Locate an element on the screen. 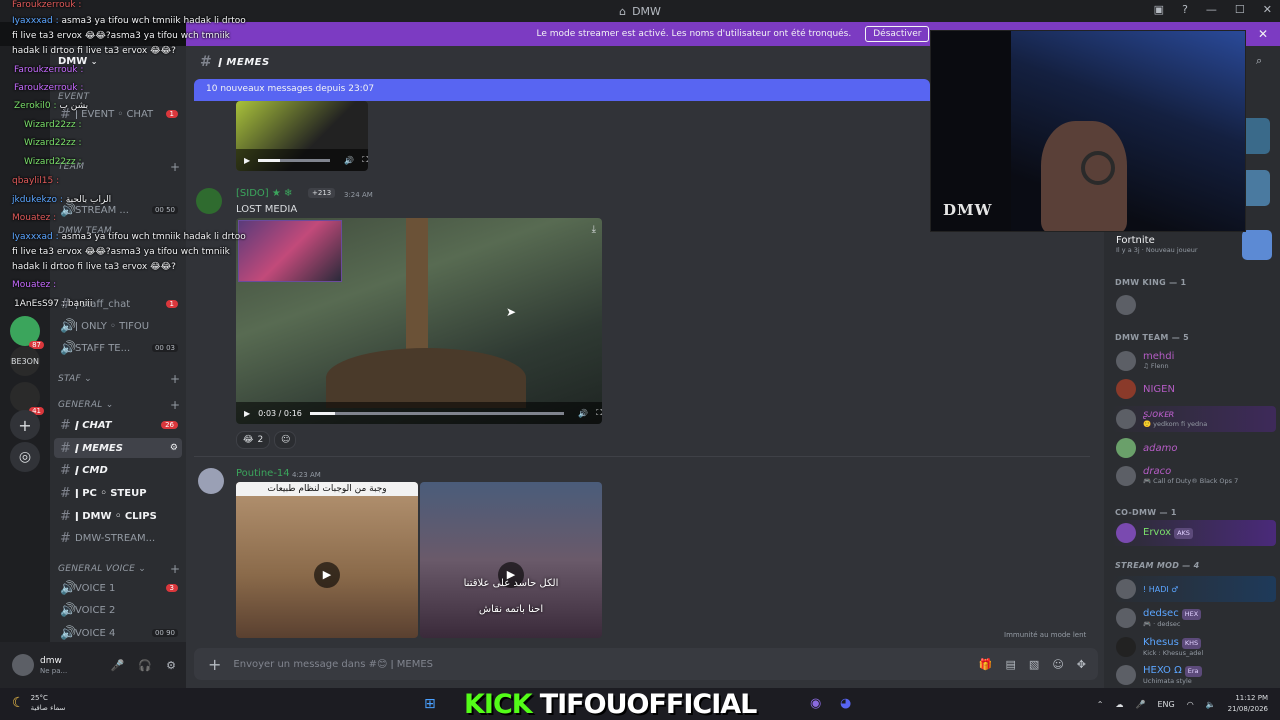 This screenshot has width=1280, height=720. apps-icon: ✥ is located at coordinates (1081, 664).